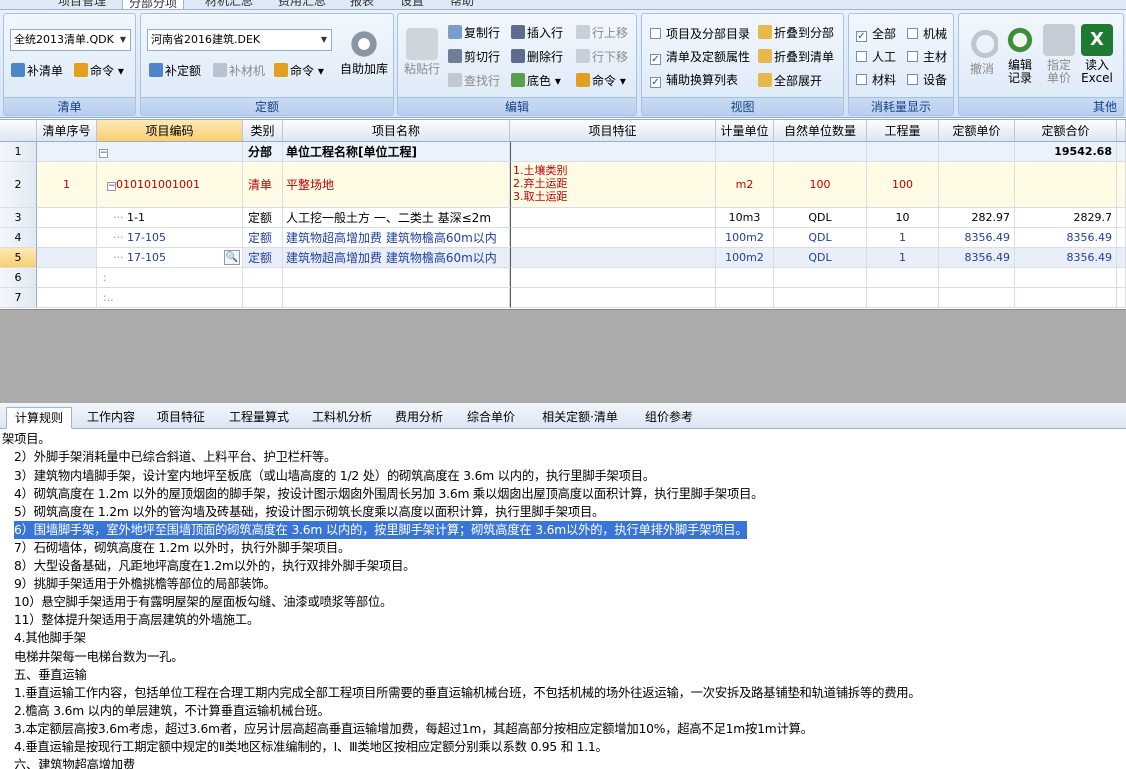  Describe the element at coordinates (700, 34) in the screenshot. I see `checkbox-project-directory: 项目及分部目录` at that location.